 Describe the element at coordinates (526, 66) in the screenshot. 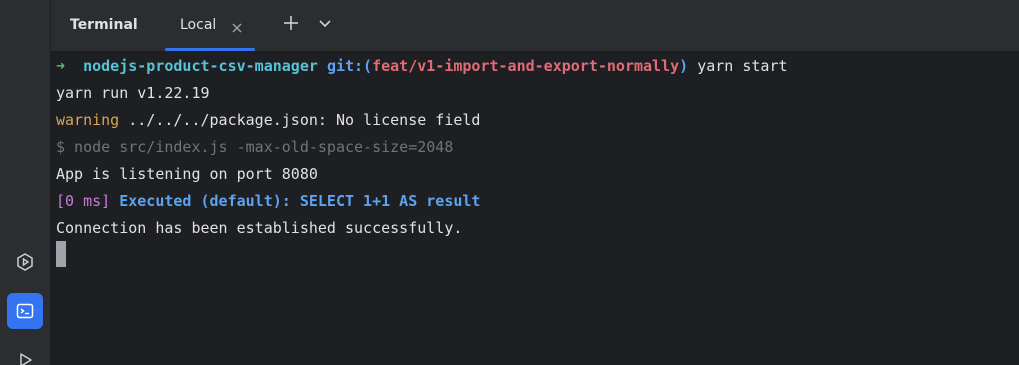

I see `git-branch: feat/v1-import-and-export-normally` at that location.